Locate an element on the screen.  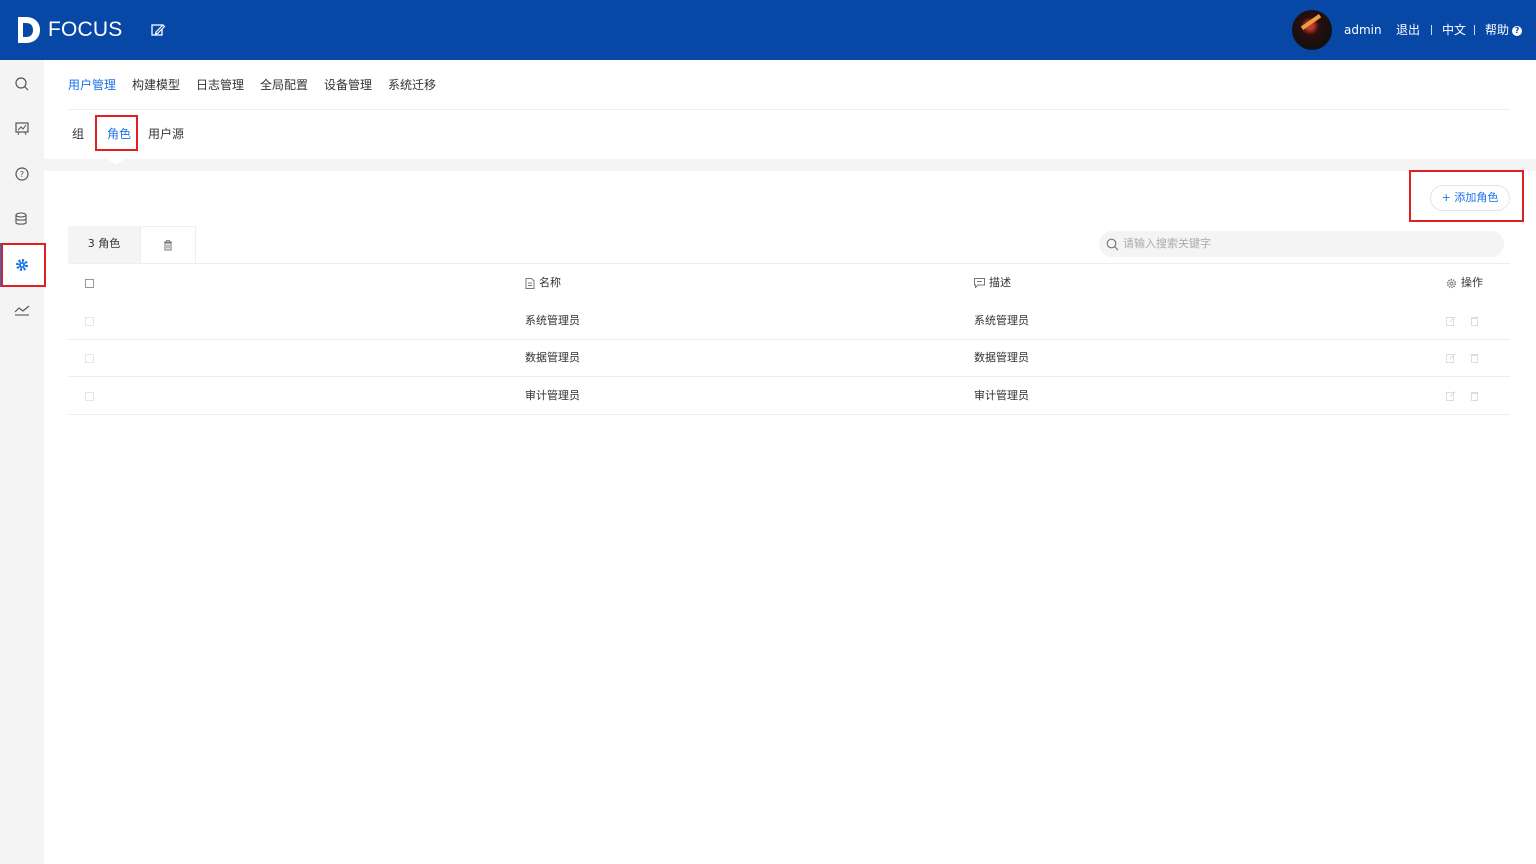
search-placeholder: 请输入搜索关键字 is located at coordinates (1167, 243).